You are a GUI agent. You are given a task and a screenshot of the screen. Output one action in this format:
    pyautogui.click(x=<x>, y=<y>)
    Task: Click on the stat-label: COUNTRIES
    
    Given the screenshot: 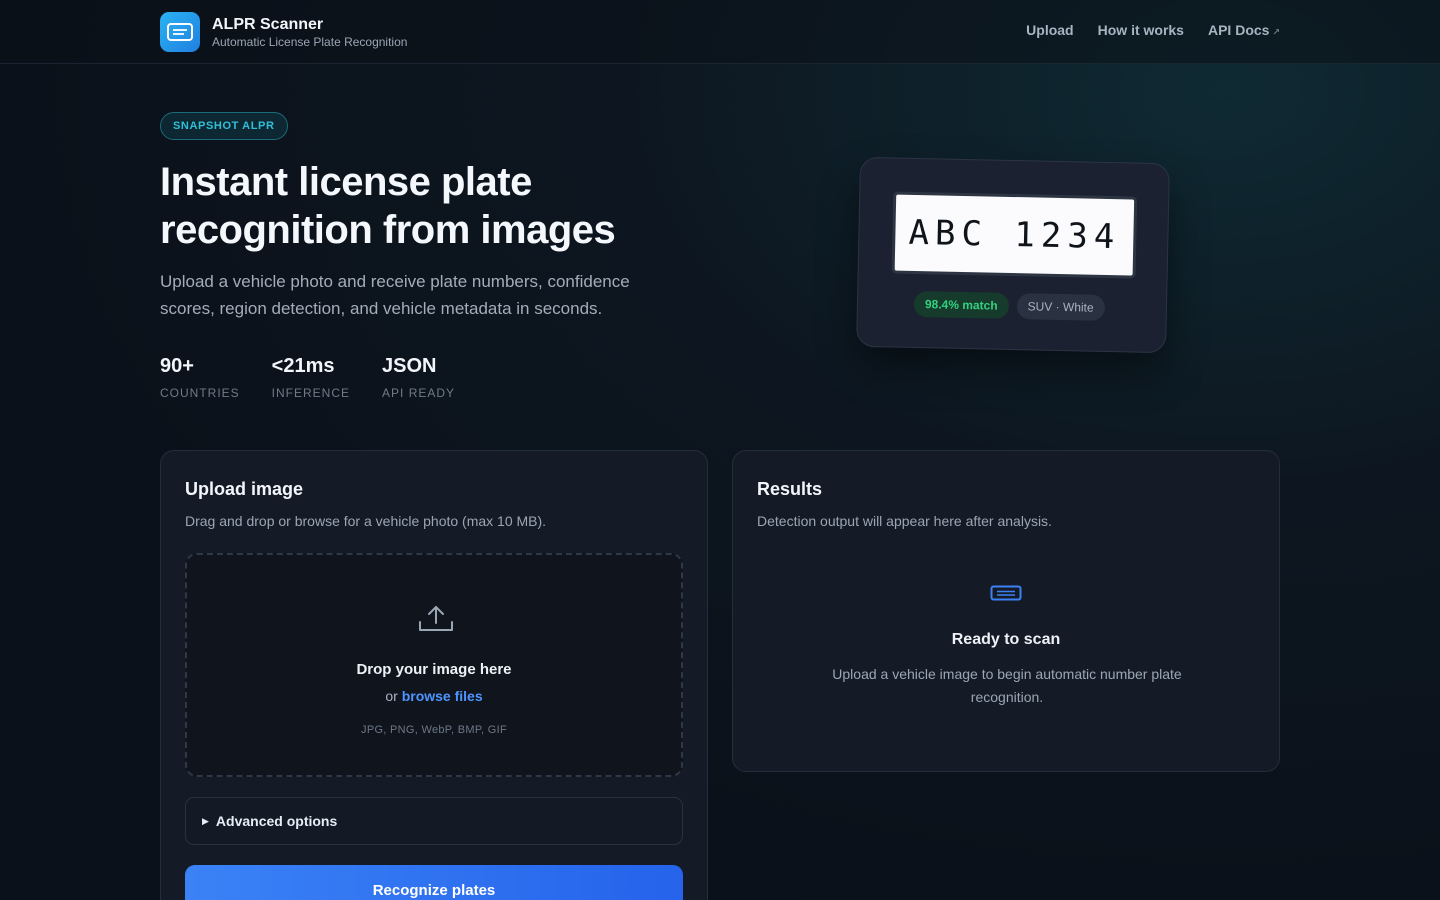 What is the action you would take?
    pyautogui.click(x=200, y=393)
    